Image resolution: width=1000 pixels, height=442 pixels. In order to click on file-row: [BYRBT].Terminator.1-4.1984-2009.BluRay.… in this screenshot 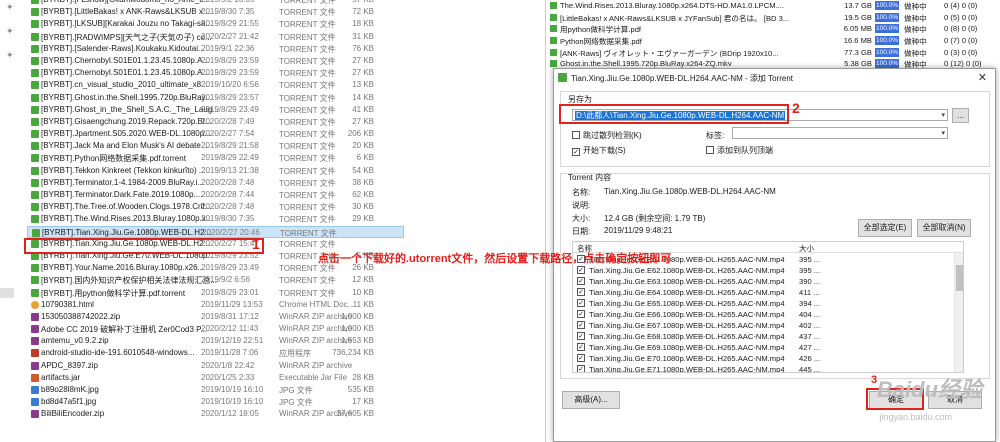, I will do `click(215, 183)`.